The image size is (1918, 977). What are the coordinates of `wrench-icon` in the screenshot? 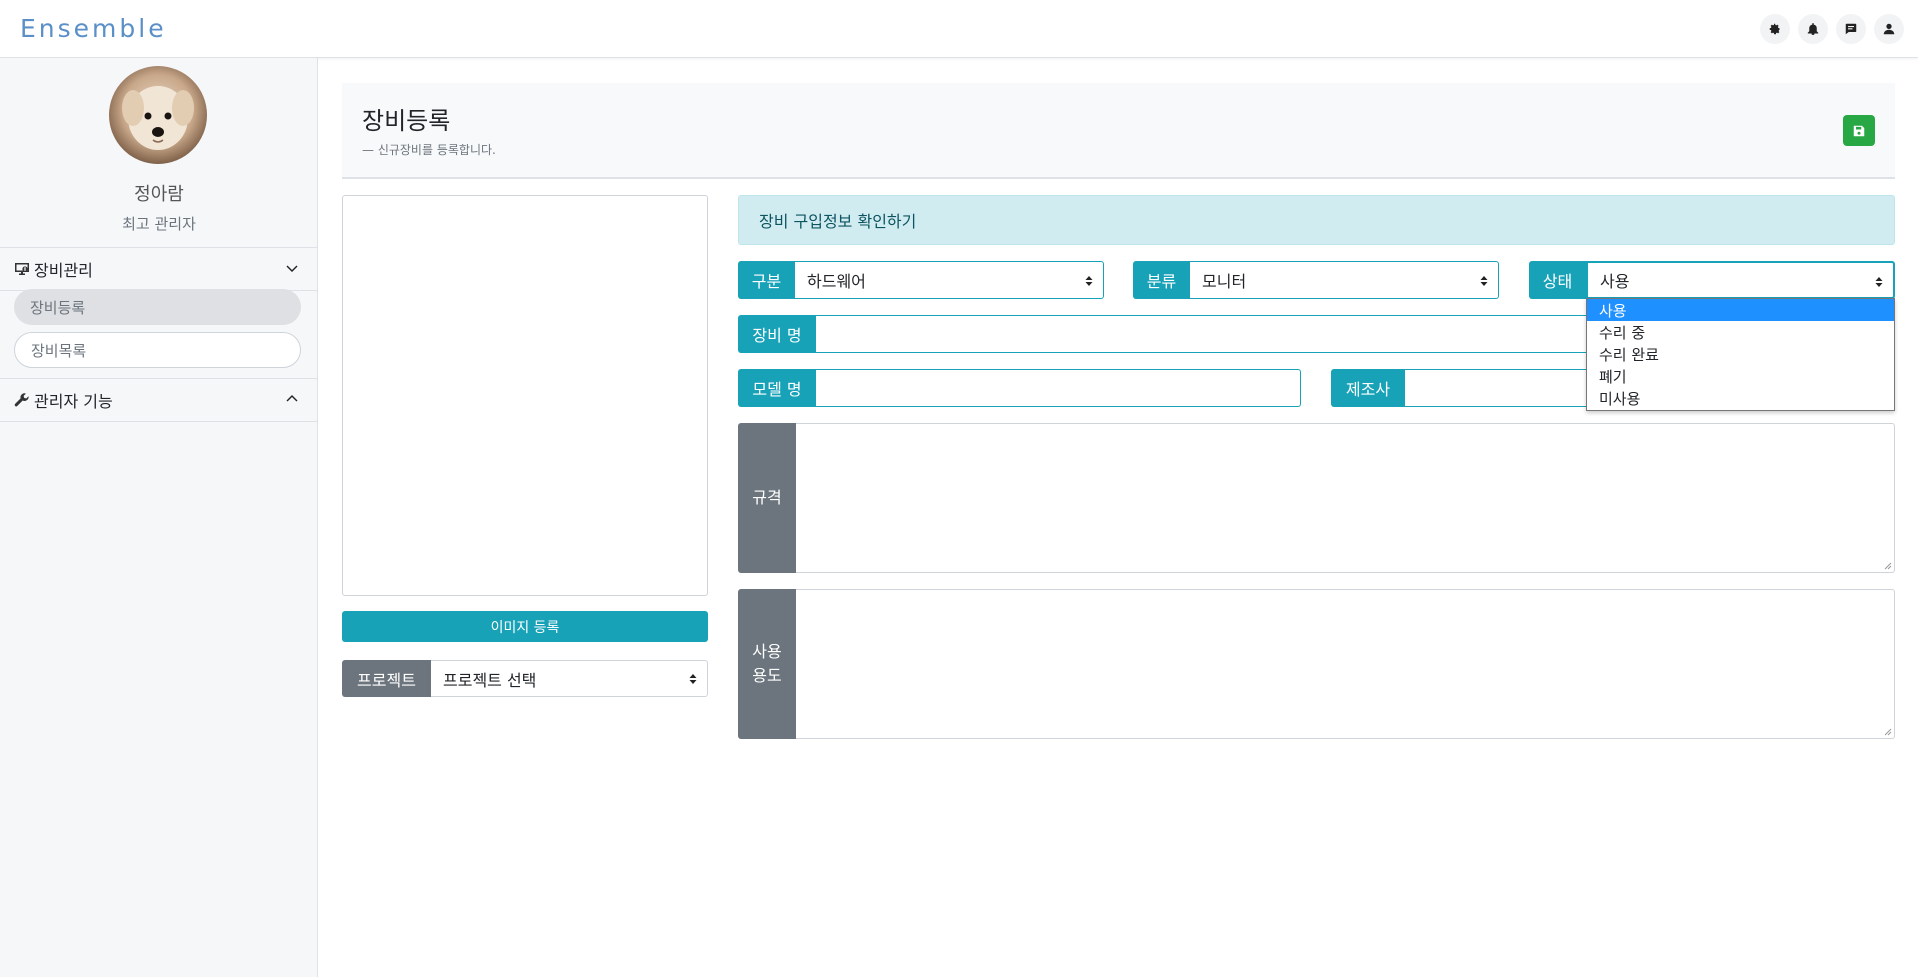 It's located at (21, 400).